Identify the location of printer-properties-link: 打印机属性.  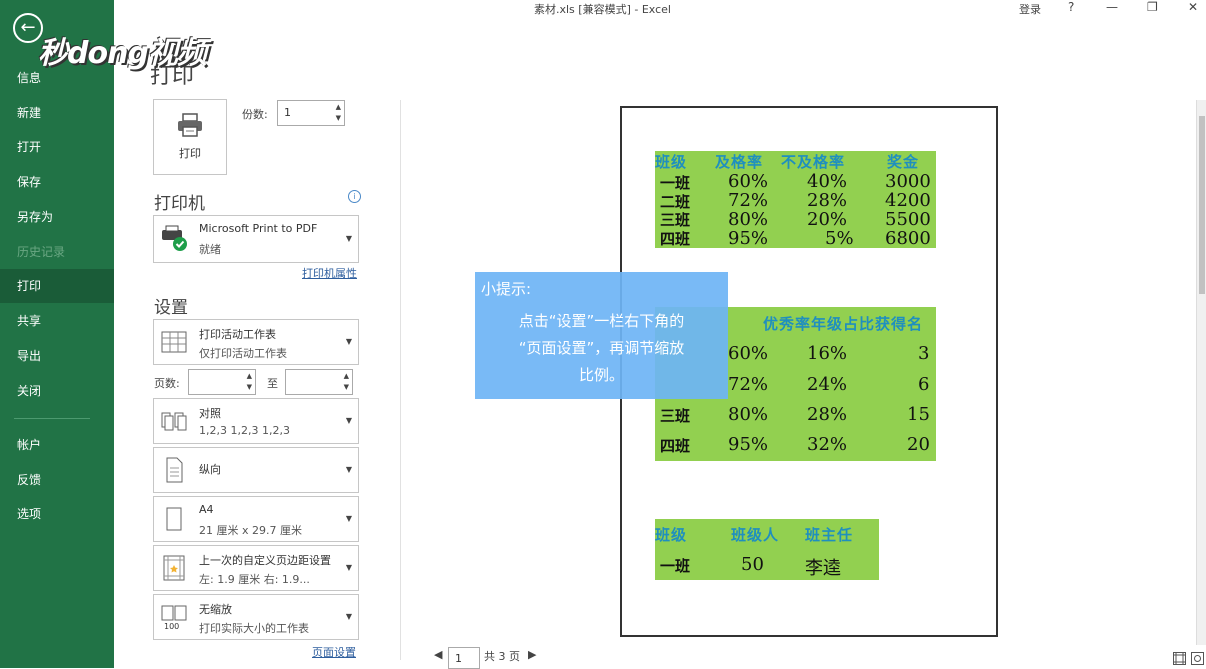
(329, 273).